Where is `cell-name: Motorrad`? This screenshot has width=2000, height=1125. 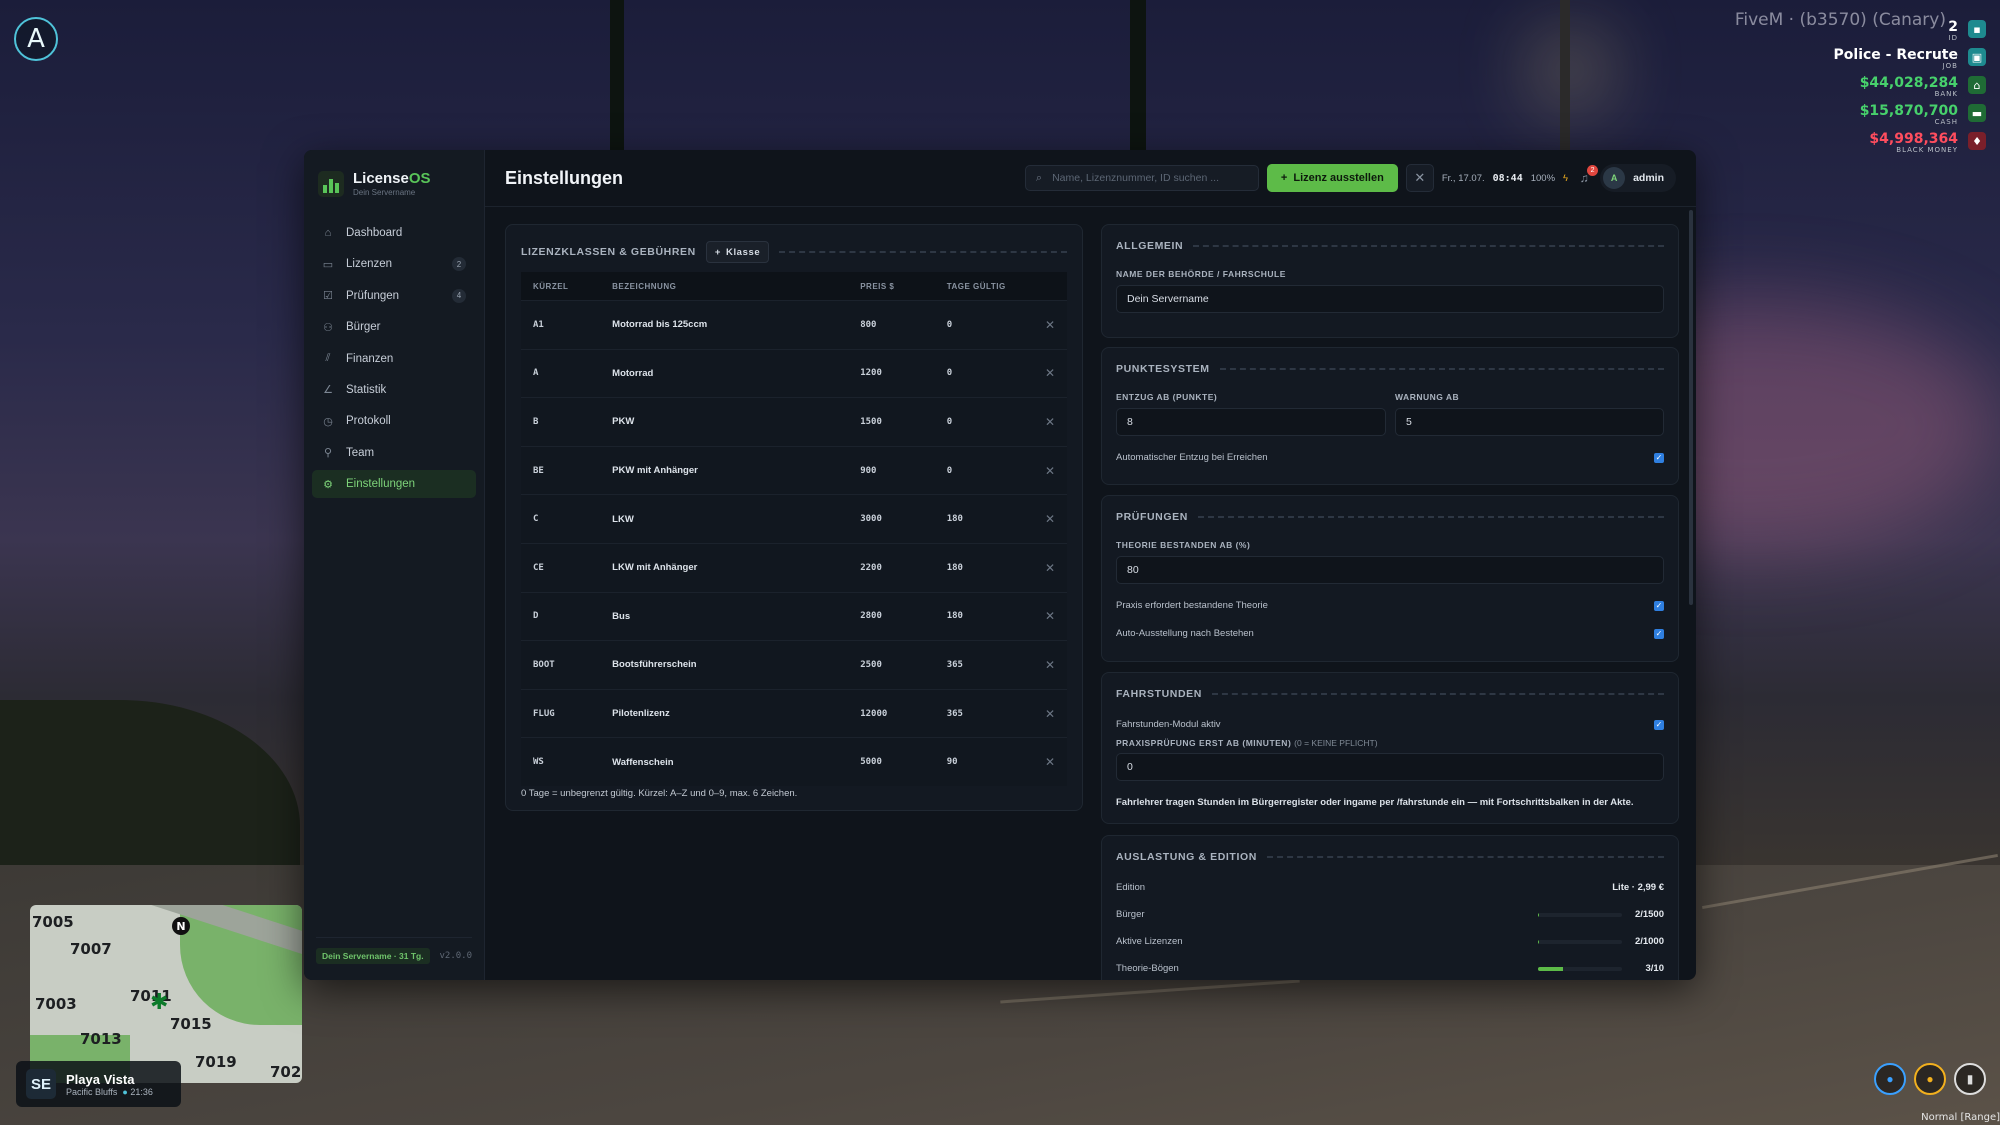 cell-name: Motorrad is located at coordinates (724, 373).